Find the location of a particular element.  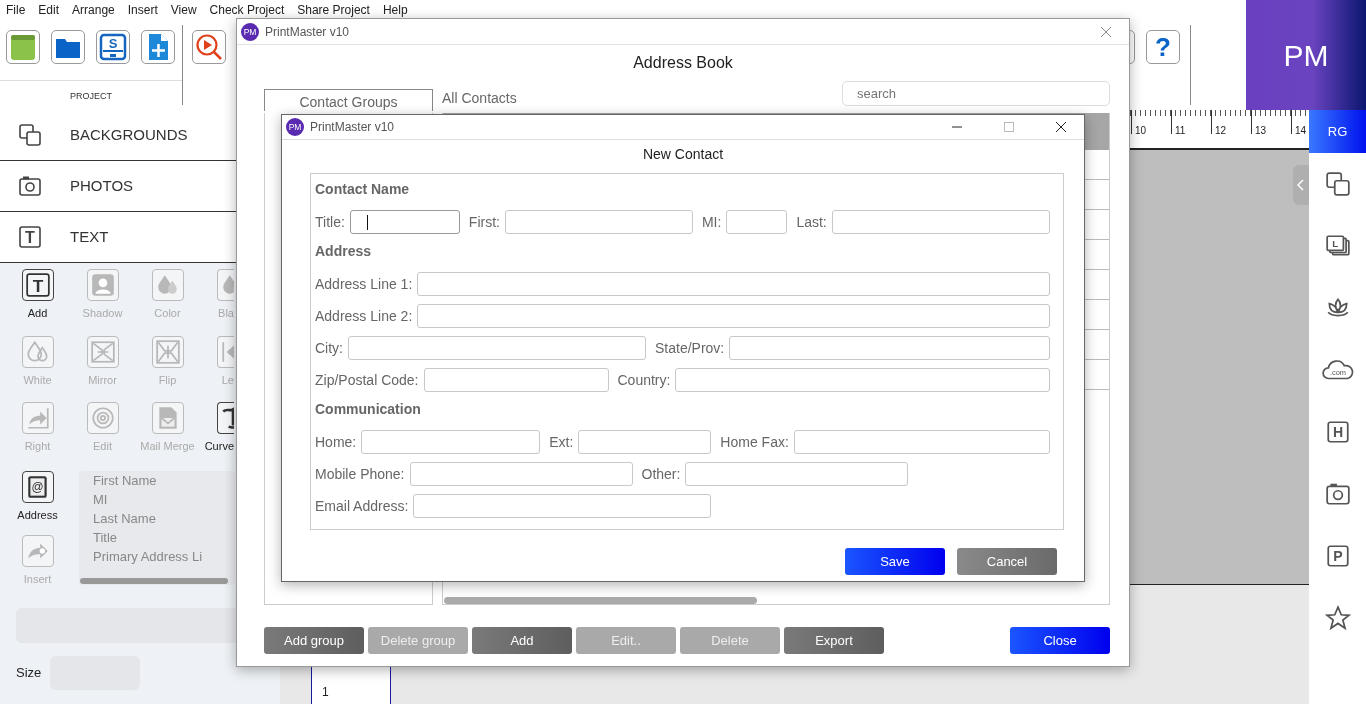

item-label: BACKGROUNDS is located at coordinates (129, 134).